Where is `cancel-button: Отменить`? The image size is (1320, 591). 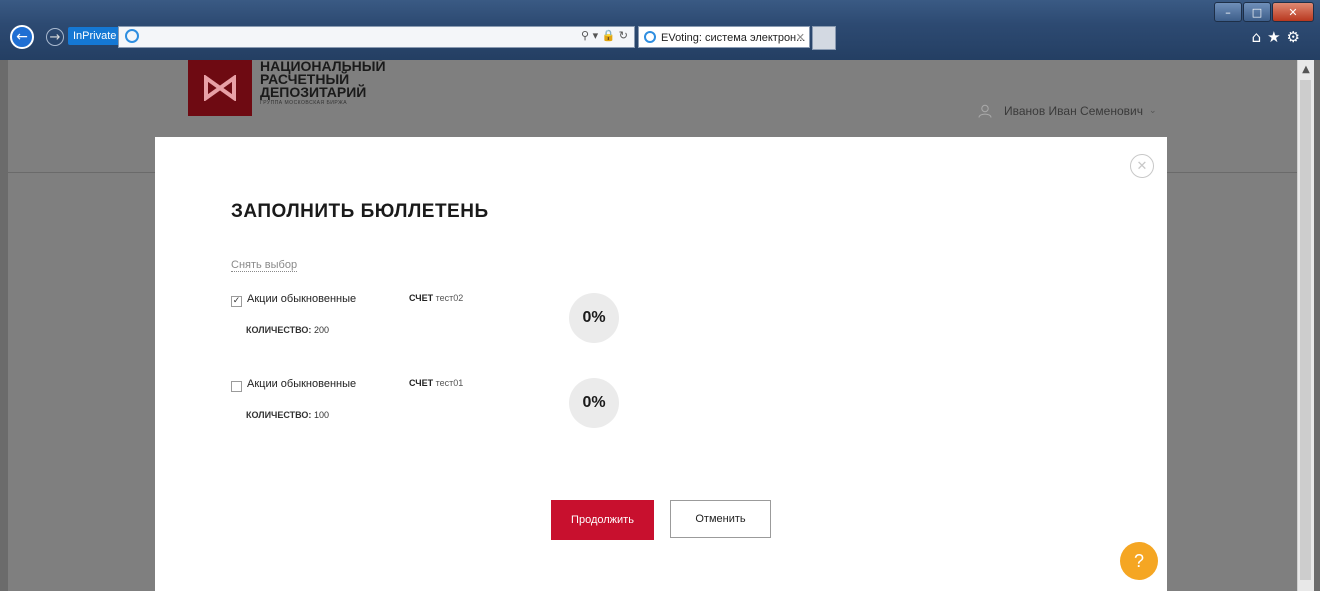 cancel-button: Отменить is located at coordinates (720, 519).